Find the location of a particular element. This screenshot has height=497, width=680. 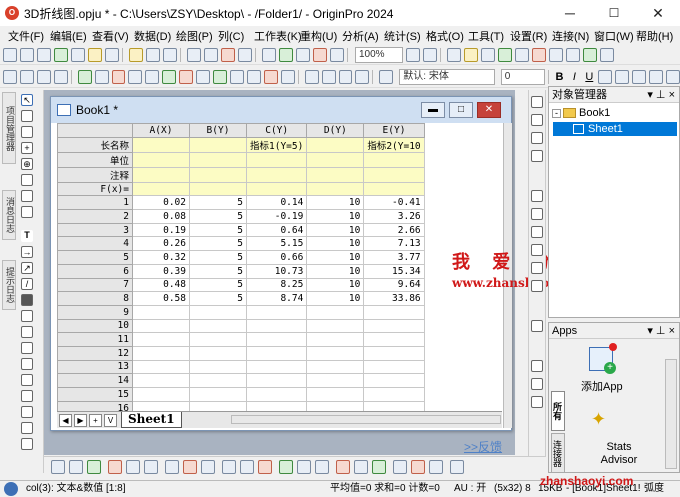

set-values-icon is located at coordinates (537, 156).